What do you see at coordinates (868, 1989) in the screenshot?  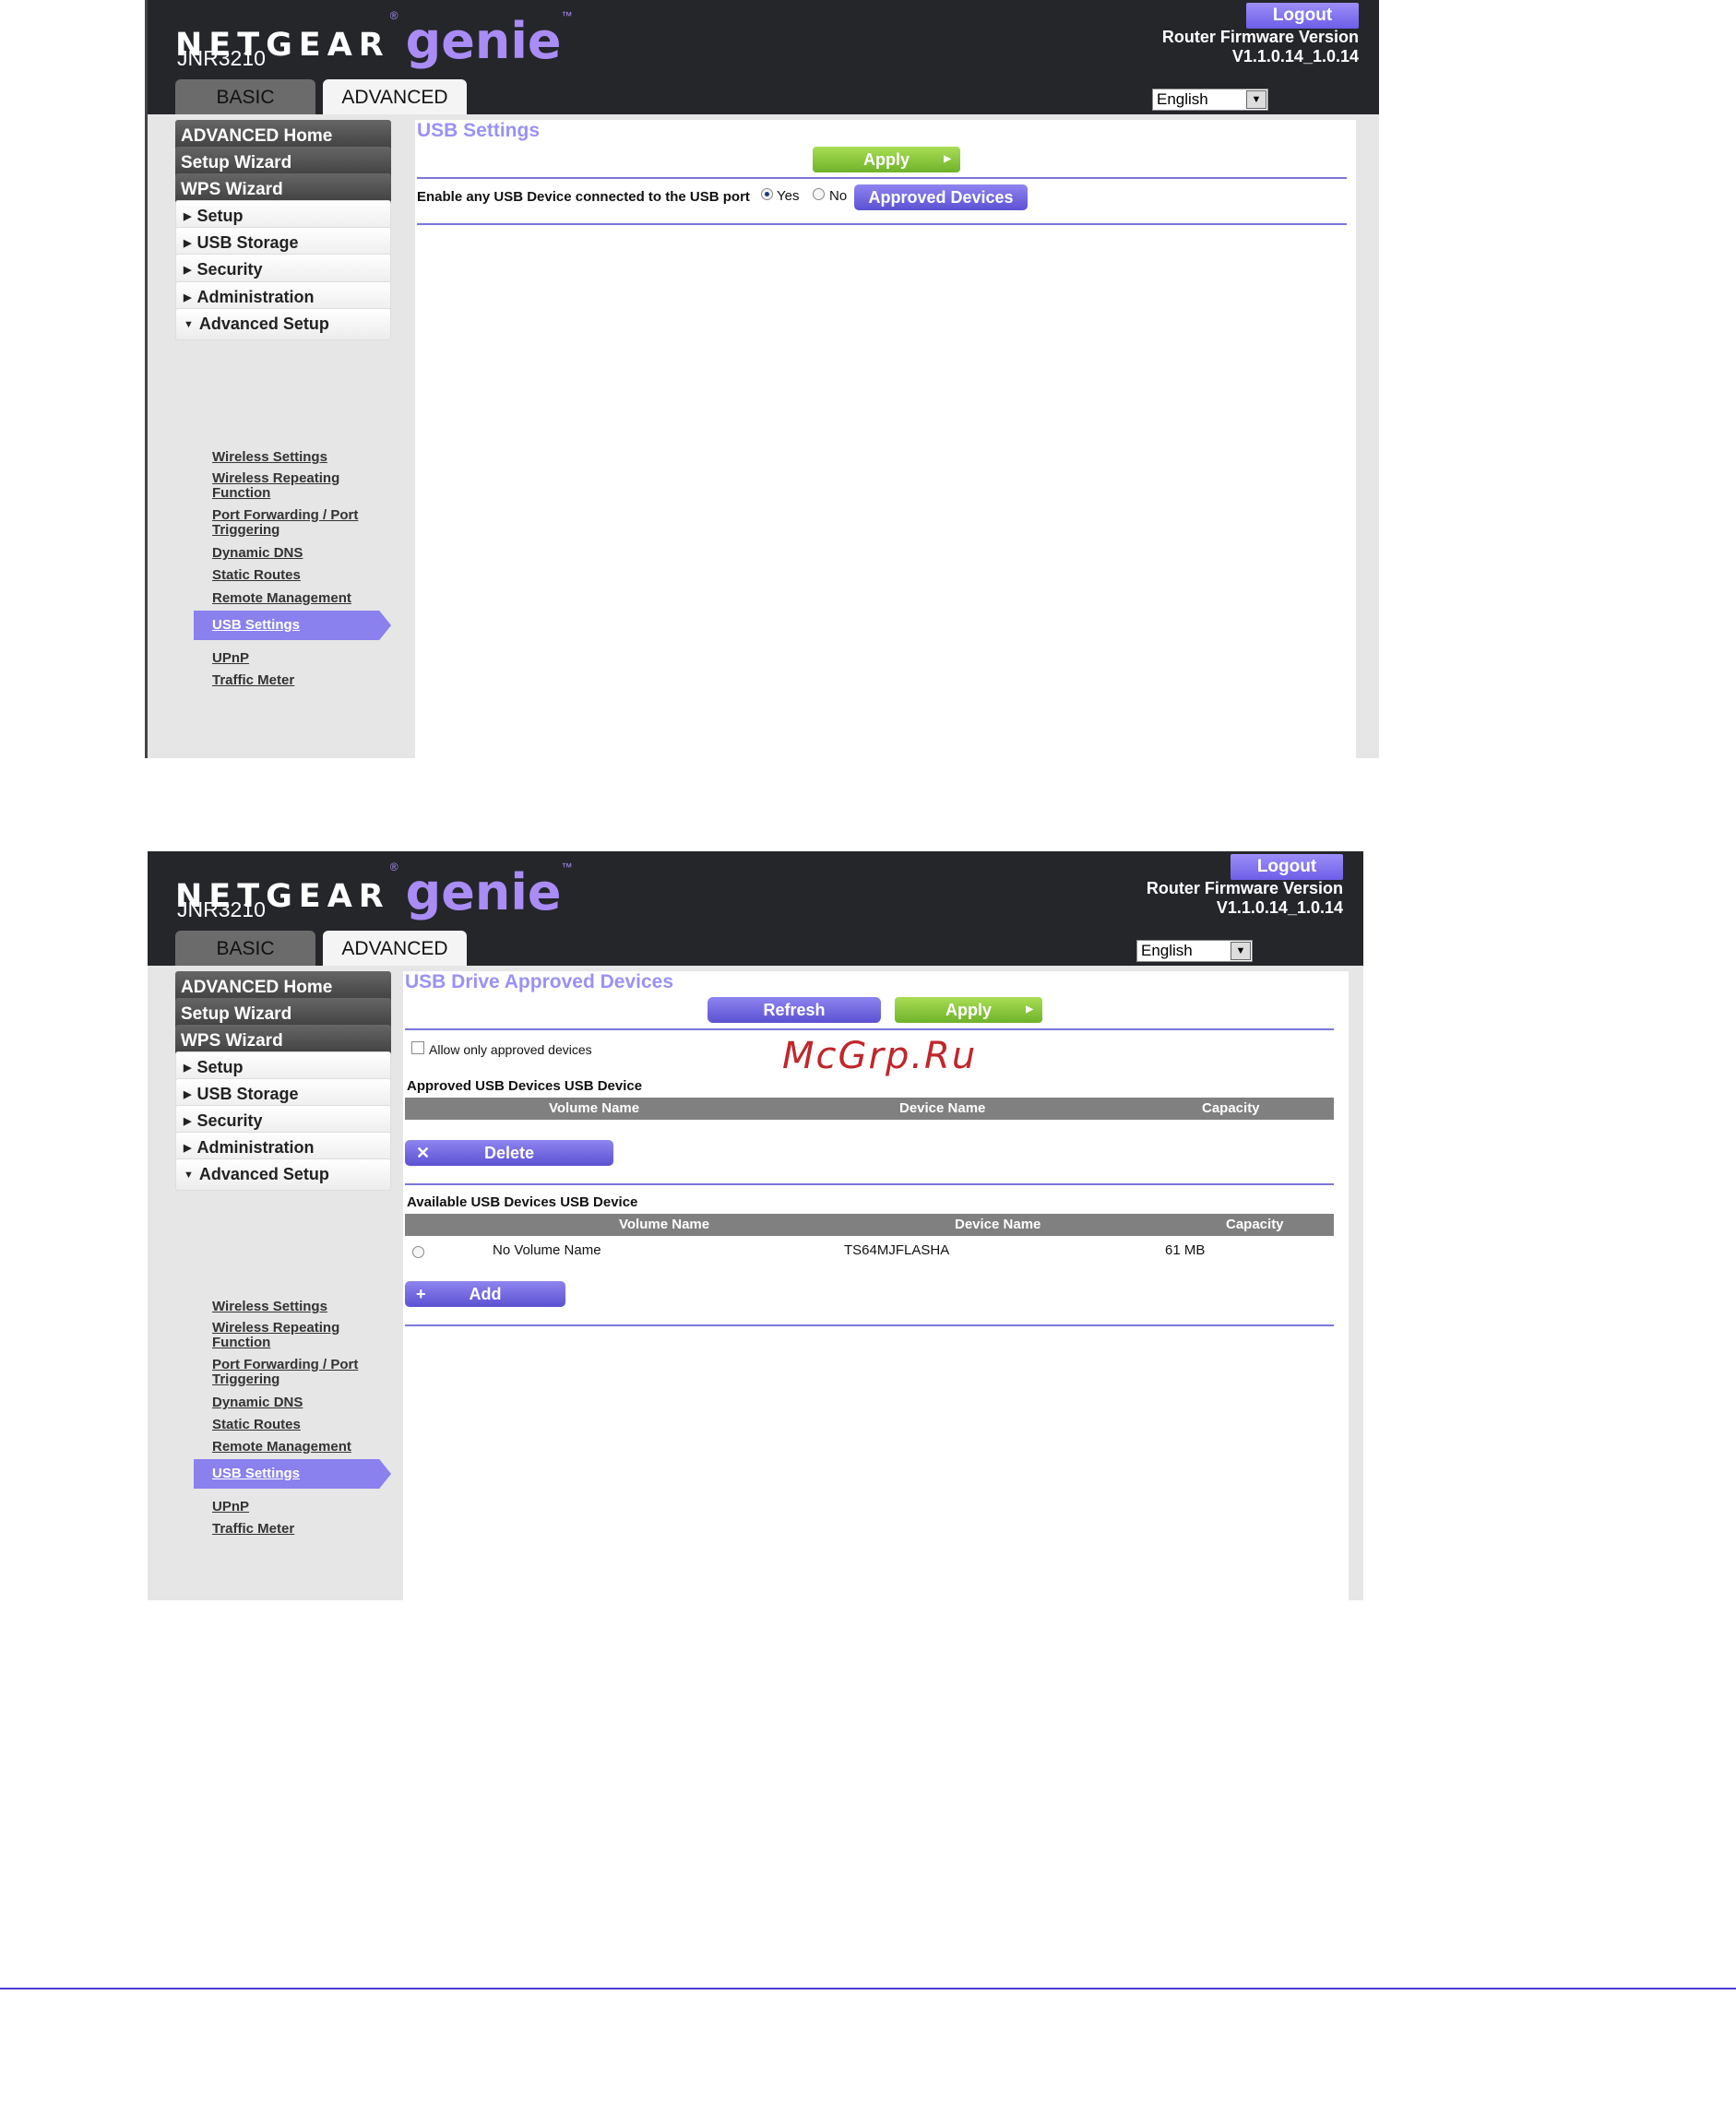 I see `page-bottom-rule` at bounding box center [868, 1989].